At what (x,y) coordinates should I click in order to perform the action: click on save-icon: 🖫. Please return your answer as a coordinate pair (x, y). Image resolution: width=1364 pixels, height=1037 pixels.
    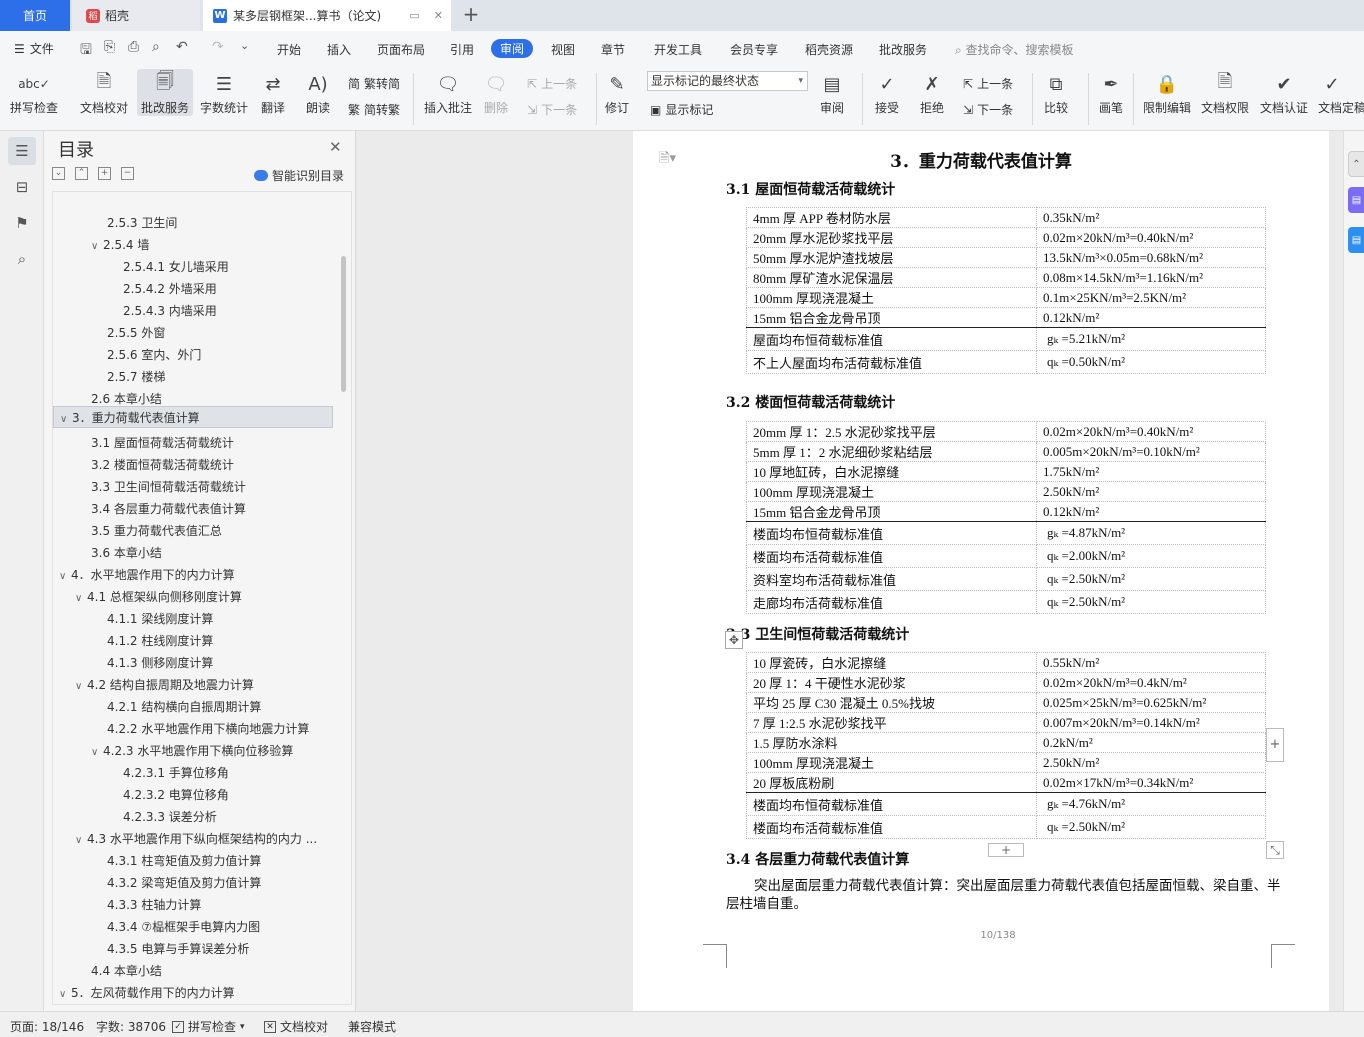
    Looking at the image, I should click on (86, 51).